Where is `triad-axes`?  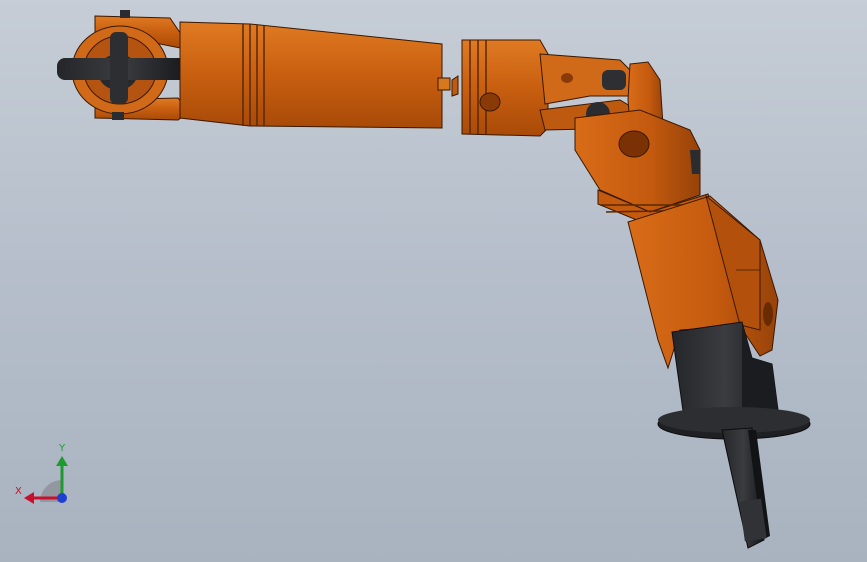
triad-axes is located at coordinates (46, 480).